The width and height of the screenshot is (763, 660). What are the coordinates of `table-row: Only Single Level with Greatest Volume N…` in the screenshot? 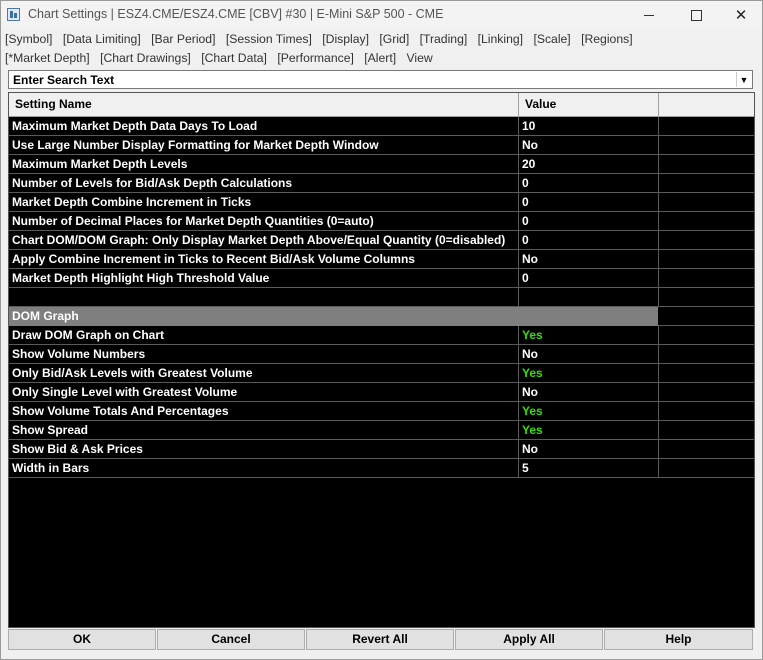 It's located at (381, 392).